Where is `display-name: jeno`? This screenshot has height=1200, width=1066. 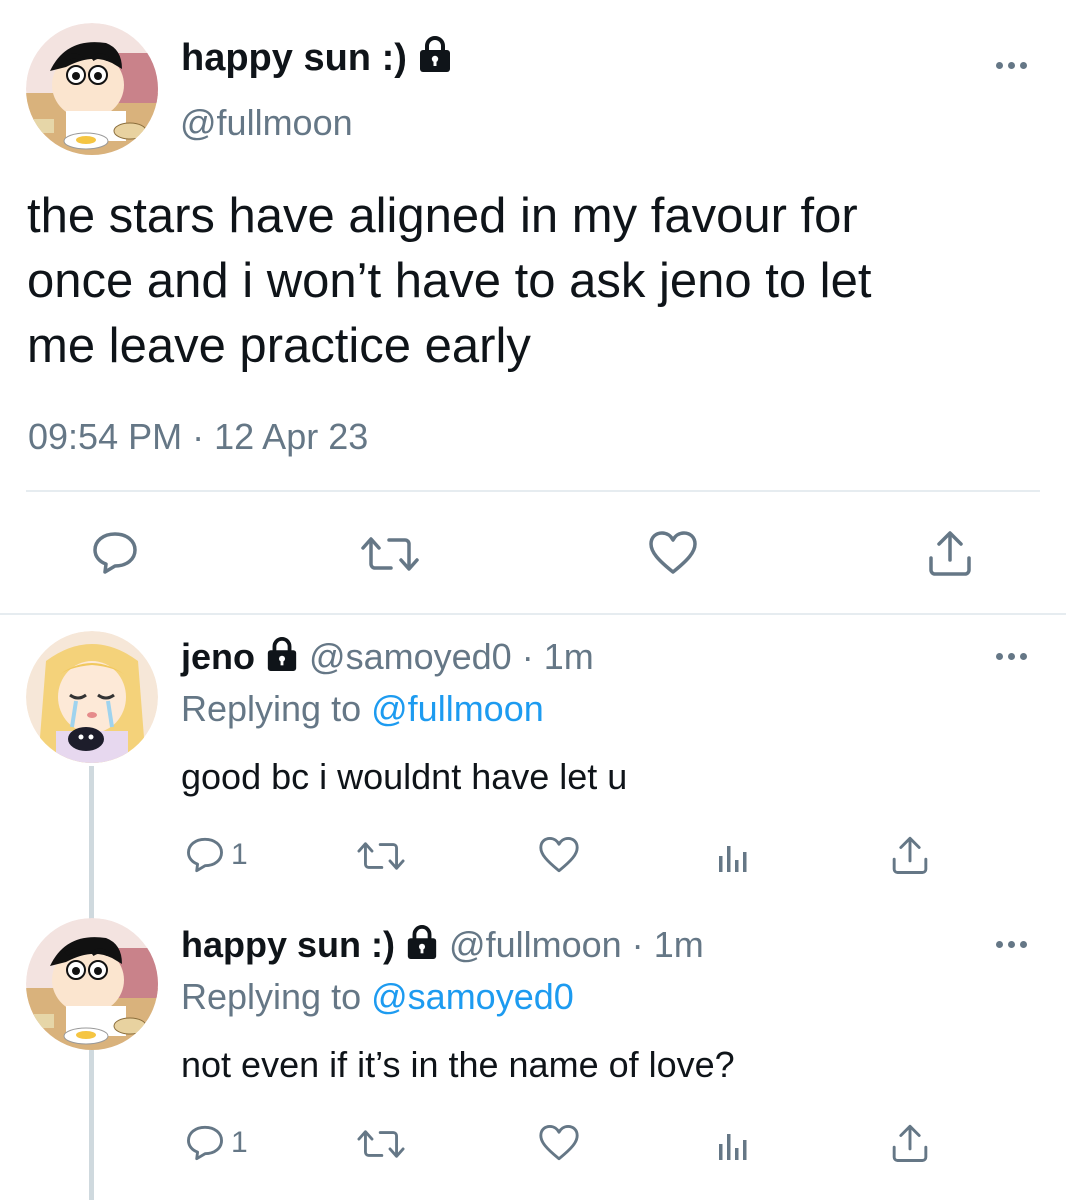
display-name: jeno is located at coordinates (218, 656).